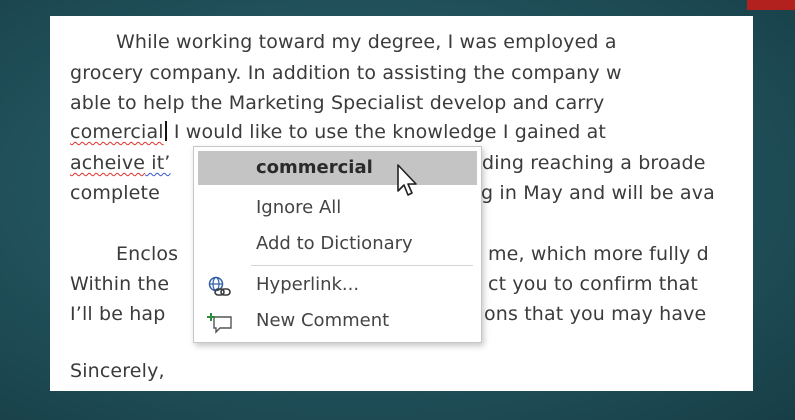  Describe the element at coordinates (157, 163) in the screenshot. I see `grammar-flagged-text: it’` at that location.